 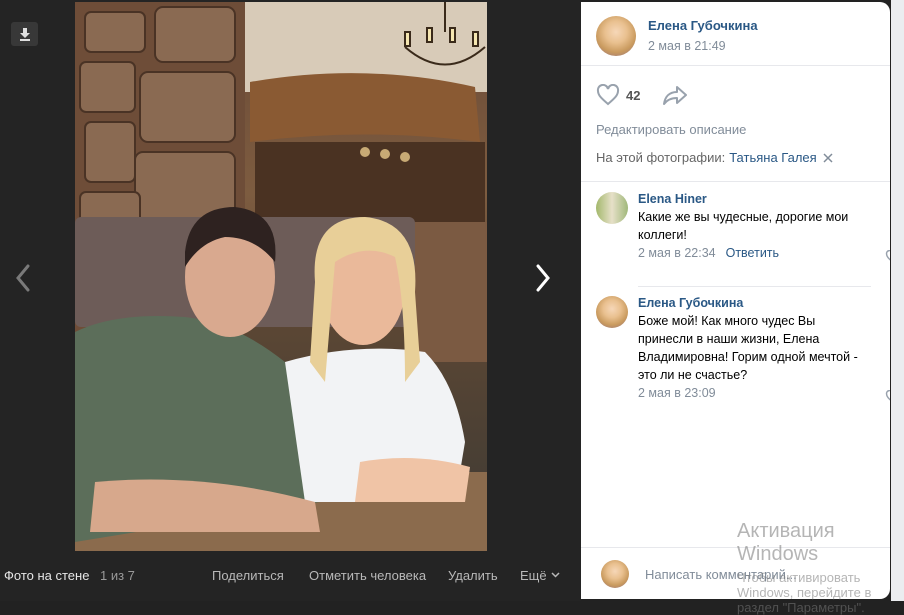 I want to click on photo-actions: 42, so click(x=642, y=95).